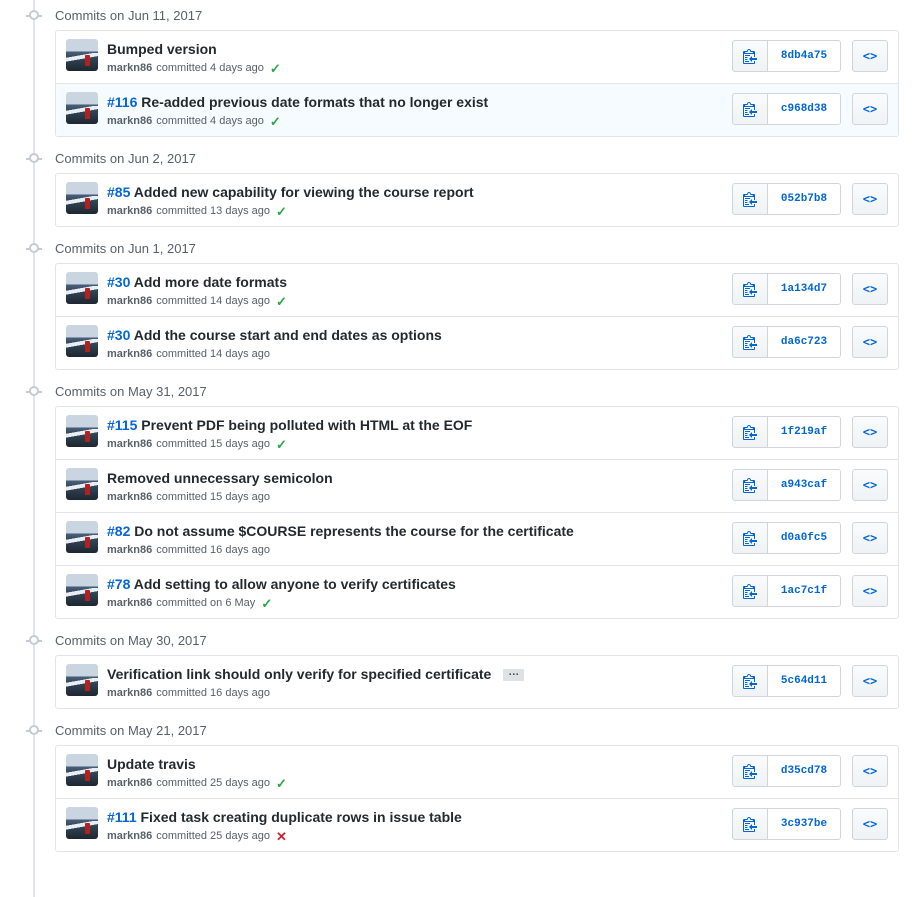 This screenshot has width=915, height=897. Describe the element at coordinates (213, 497) in the screenshot. I see `commit-time: committed 15 days ago` at that location.